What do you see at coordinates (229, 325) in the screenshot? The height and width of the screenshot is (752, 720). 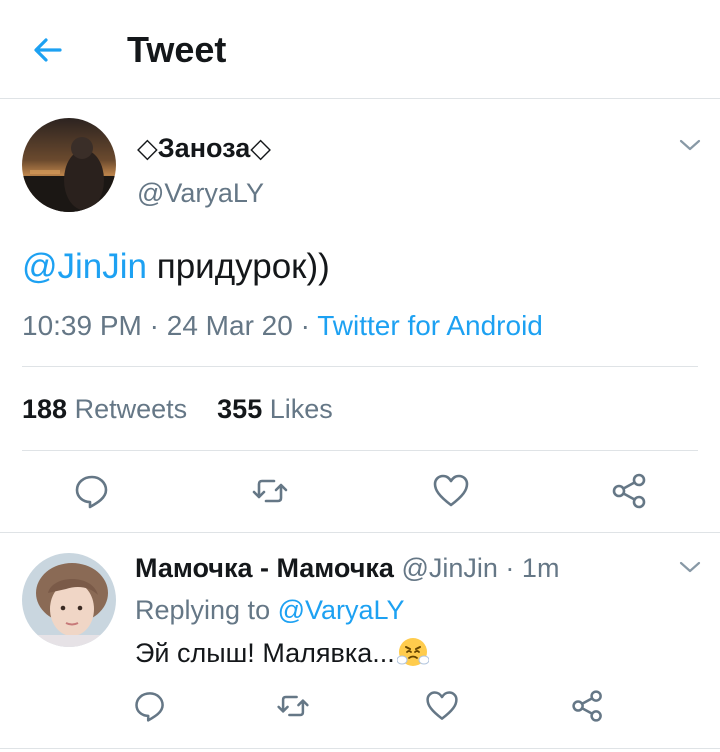 I see `tweet-date: 24 Mar 20` at bounding box center [229, 325].